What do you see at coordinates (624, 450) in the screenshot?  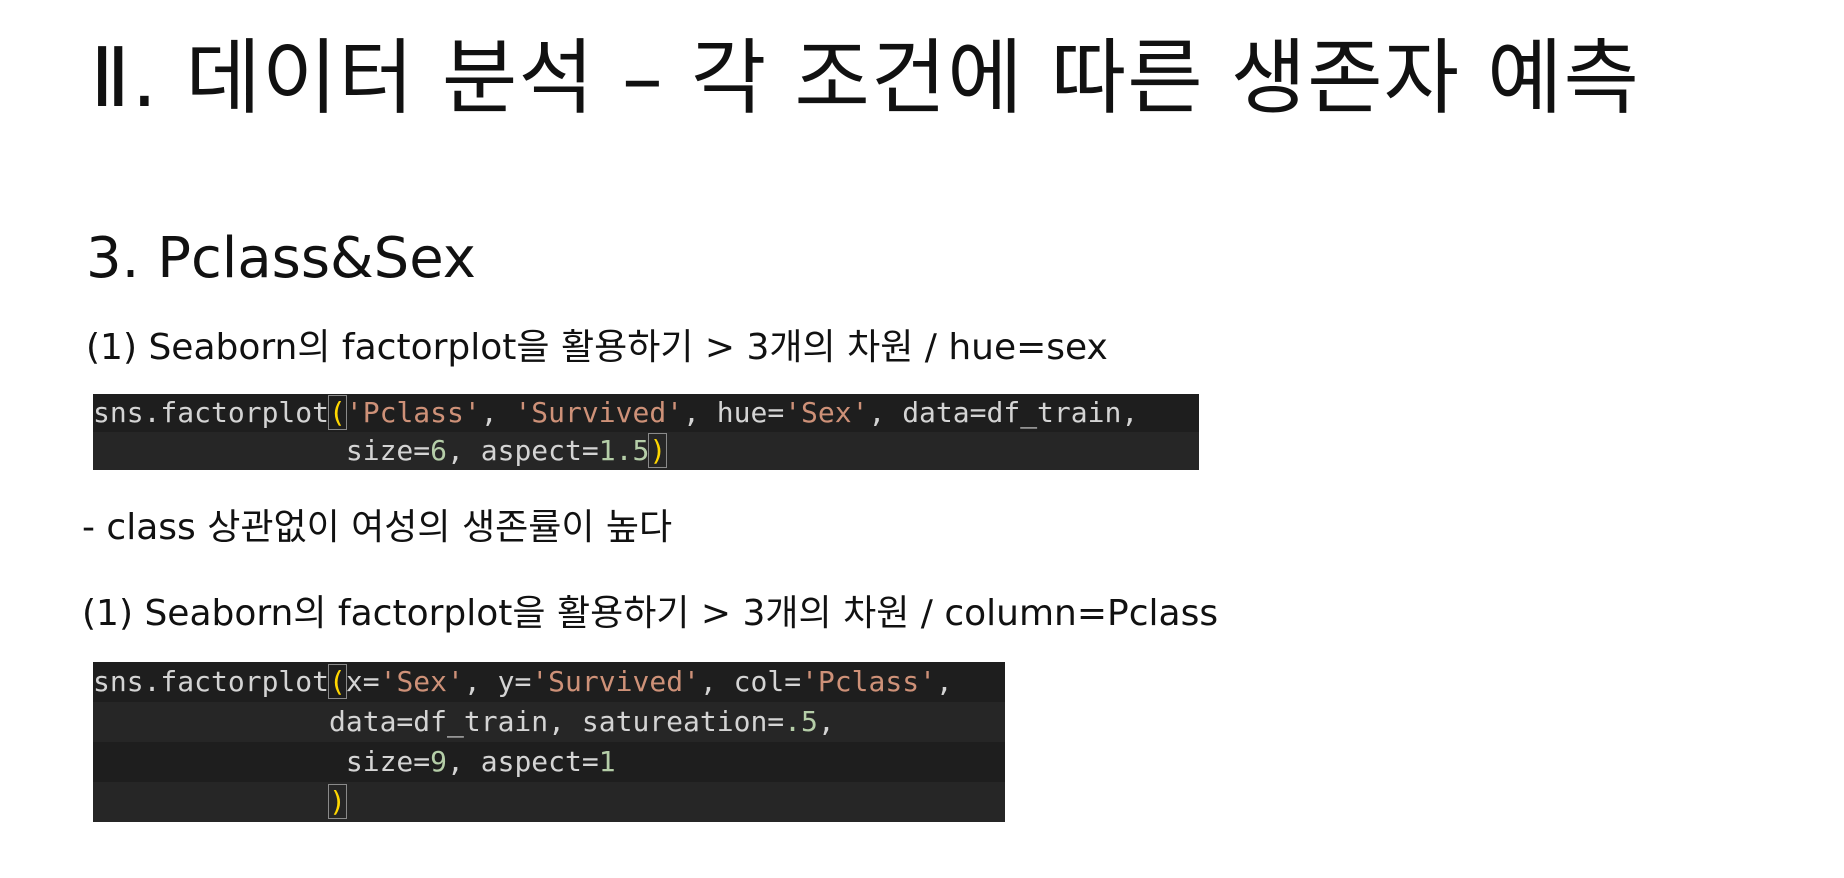 I see `code-number: 1.5` at bounding box center [624, 450].